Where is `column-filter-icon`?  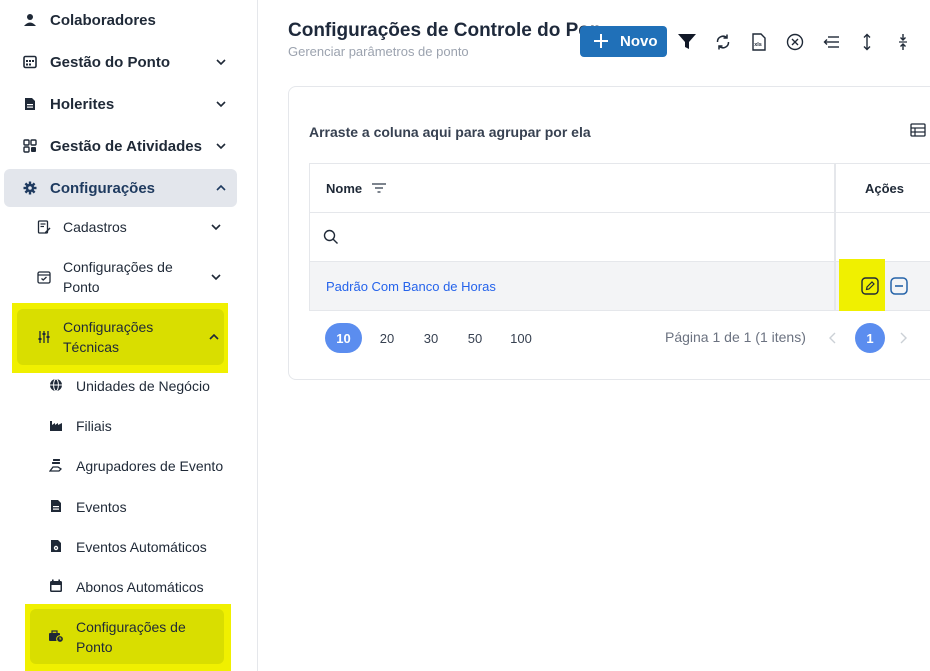 column-filter-icon is located at coordinates (379, 188).